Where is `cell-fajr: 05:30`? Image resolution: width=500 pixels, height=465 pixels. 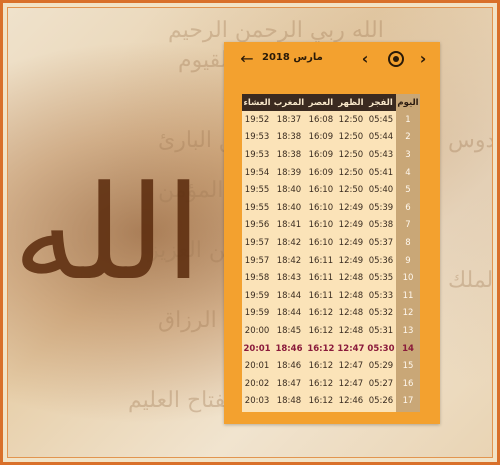
cell-fajr: 05:30 is located at coordinates (381, 348).